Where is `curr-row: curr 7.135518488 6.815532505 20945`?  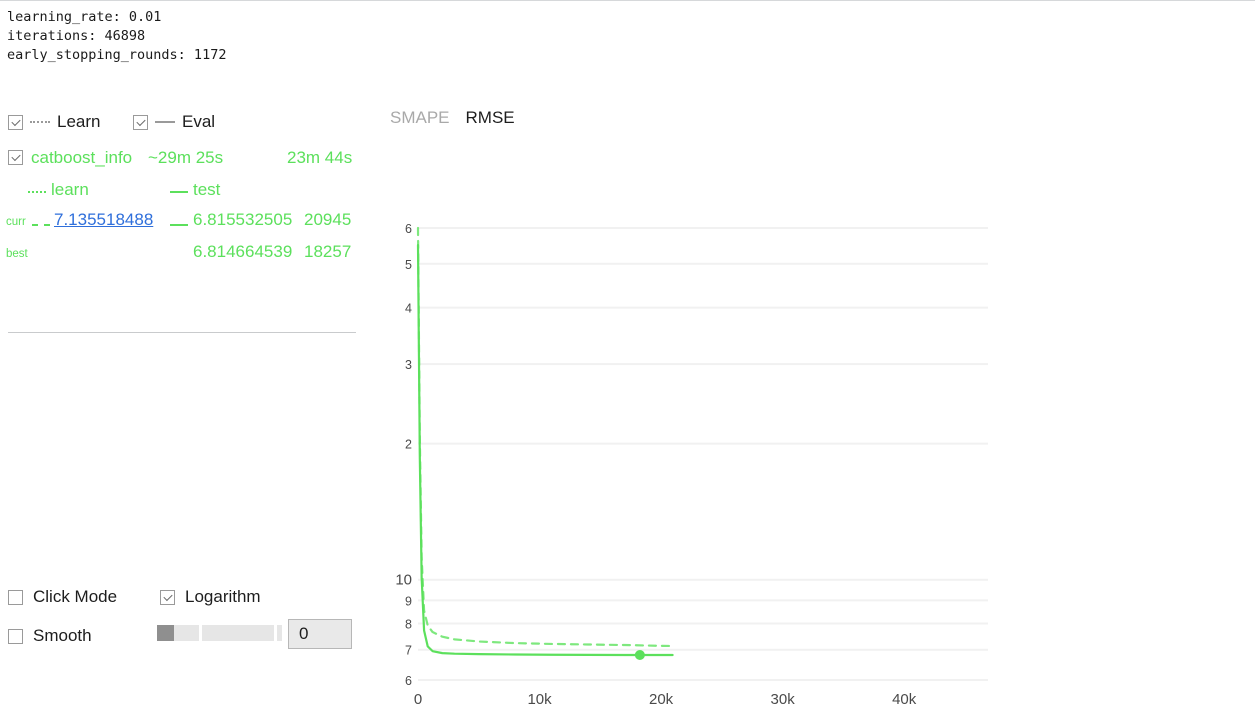
curr-row: curr 7.135518488 6.815532505 20945 is located at coordinates (185, 227).